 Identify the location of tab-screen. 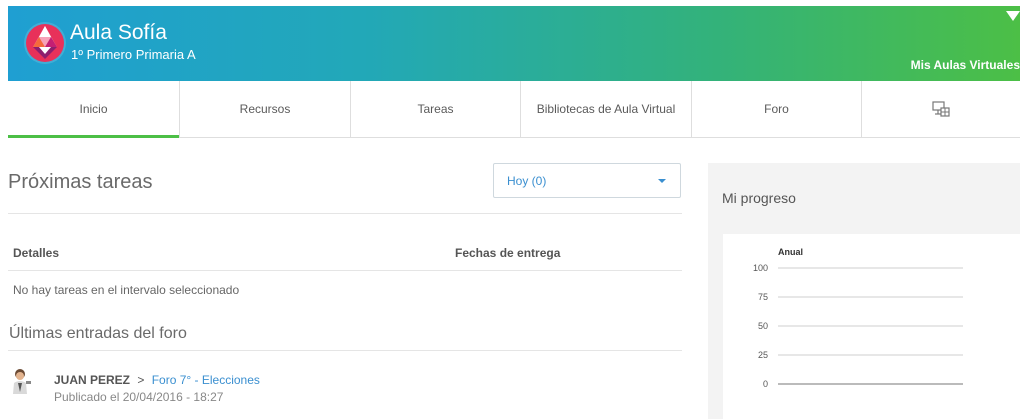
(941, 109).